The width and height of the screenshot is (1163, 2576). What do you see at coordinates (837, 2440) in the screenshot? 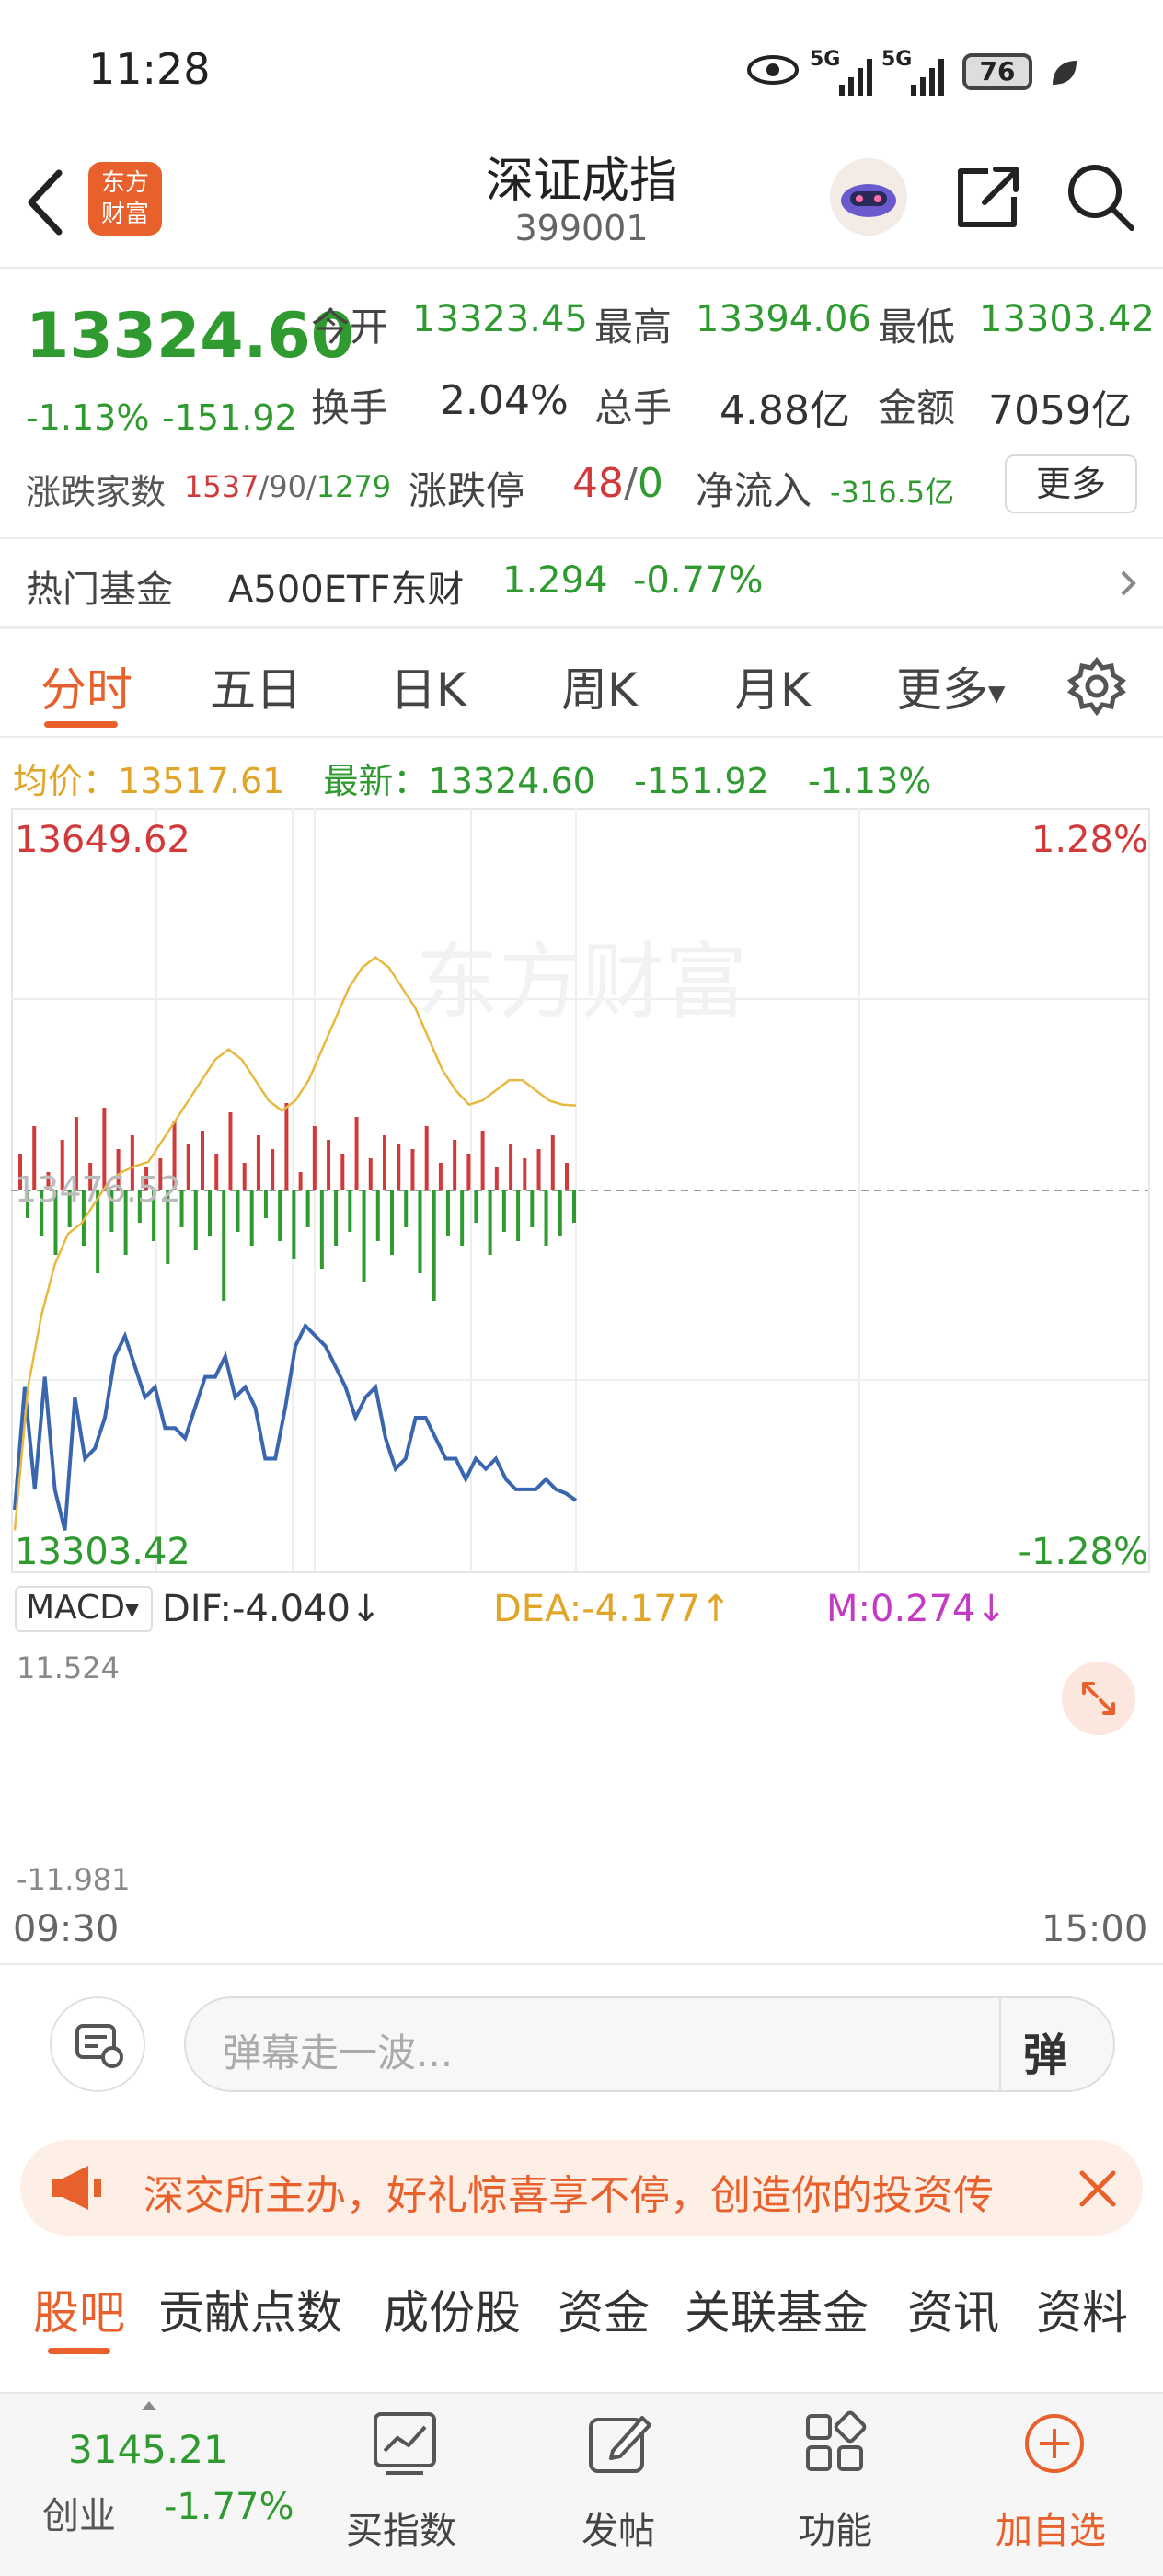
I see `grid-apps-icon` at bounding box center [837, 2440].